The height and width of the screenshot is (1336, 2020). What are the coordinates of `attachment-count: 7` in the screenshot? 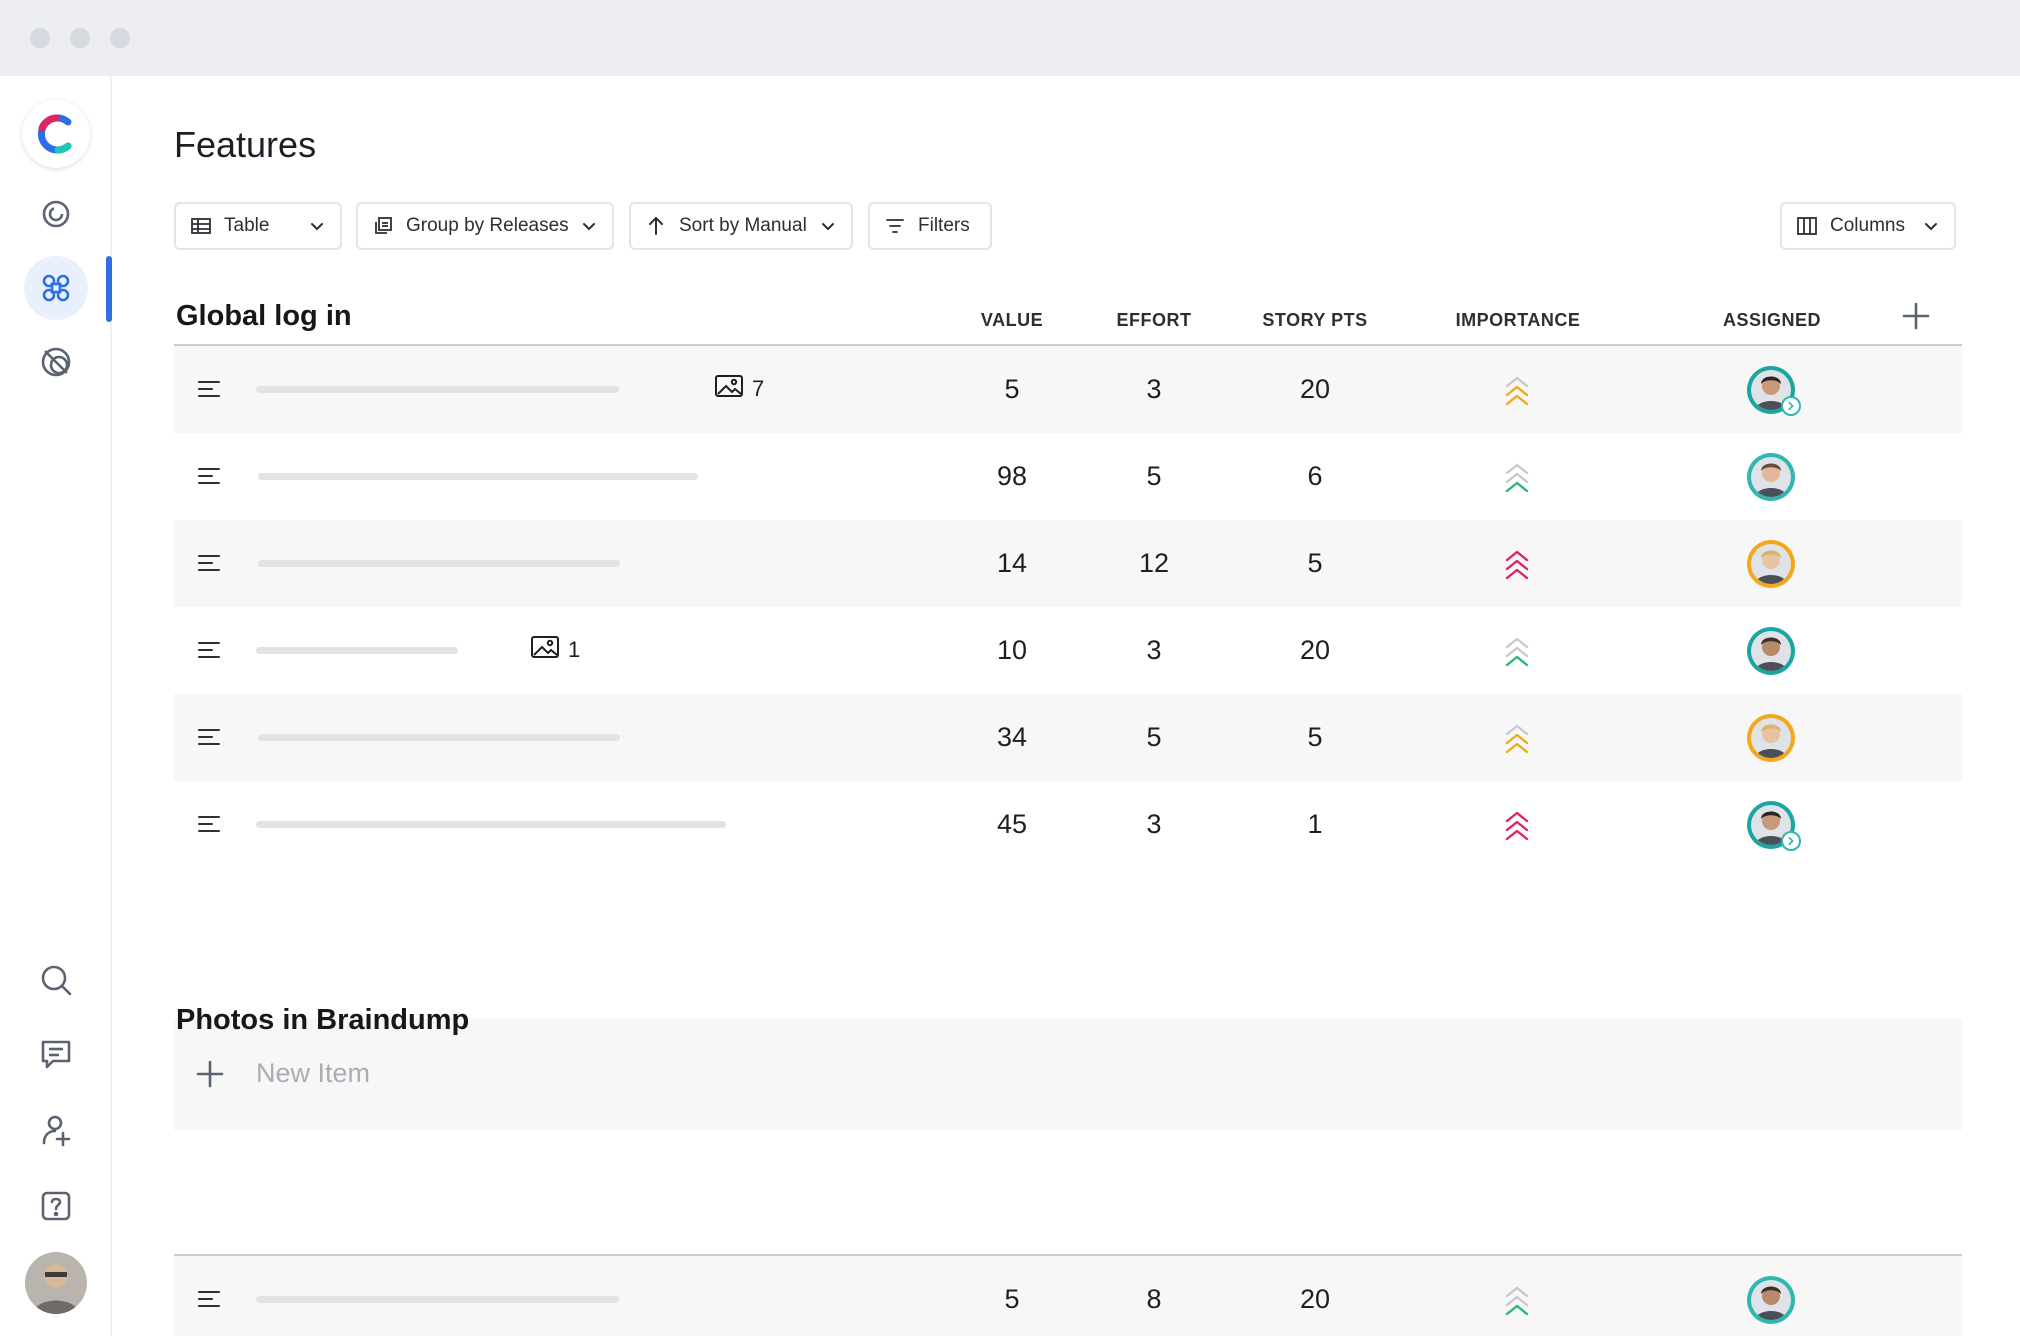 It's located at (739, 389).